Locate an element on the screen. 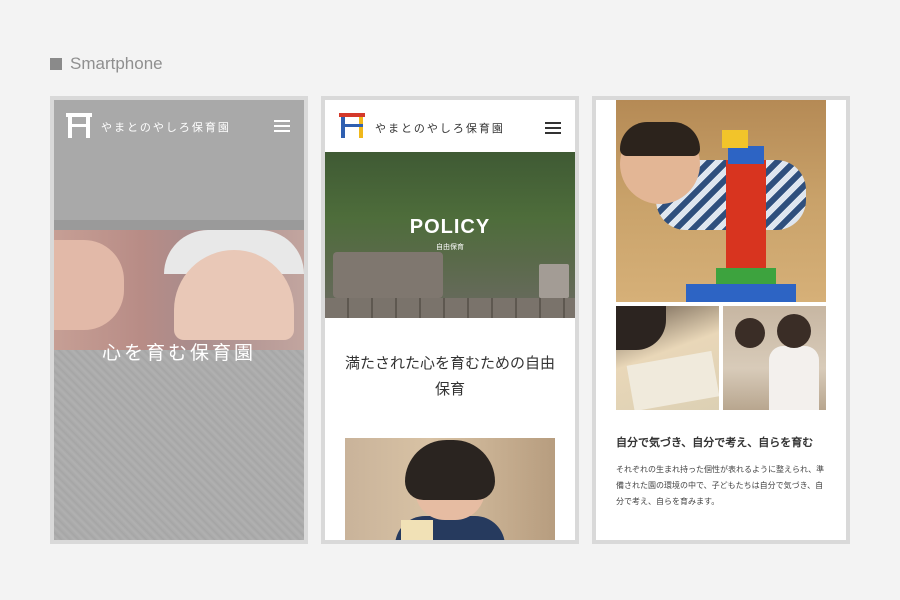 The width and height of the screenshot is (900, 600). hero-photo-wall is located at coordinates (179, 445).